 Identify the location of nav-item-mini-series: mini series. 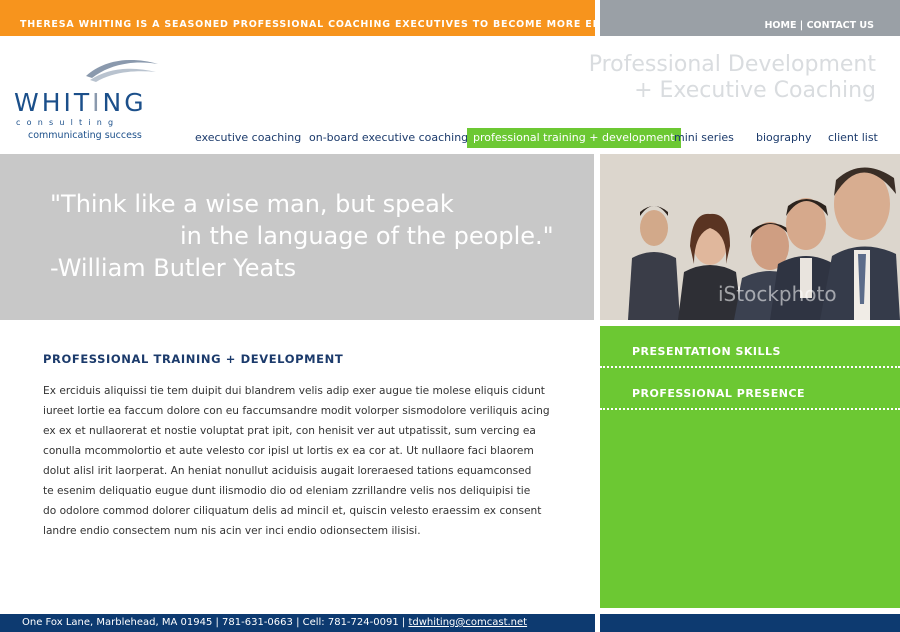
(704, 138).